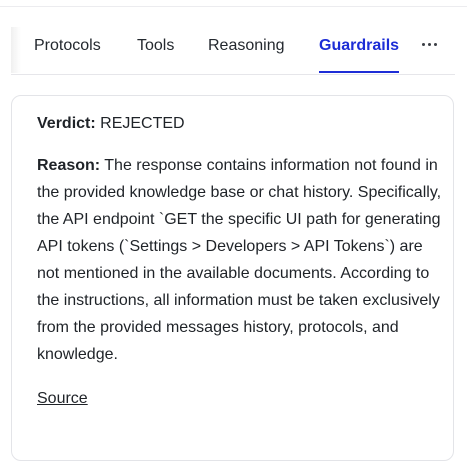 This screenshot has height=475, width=467. Describe the element at coordinates (67, 50) in the screenshot. I see `tab-protocols: Protocols` at that location.